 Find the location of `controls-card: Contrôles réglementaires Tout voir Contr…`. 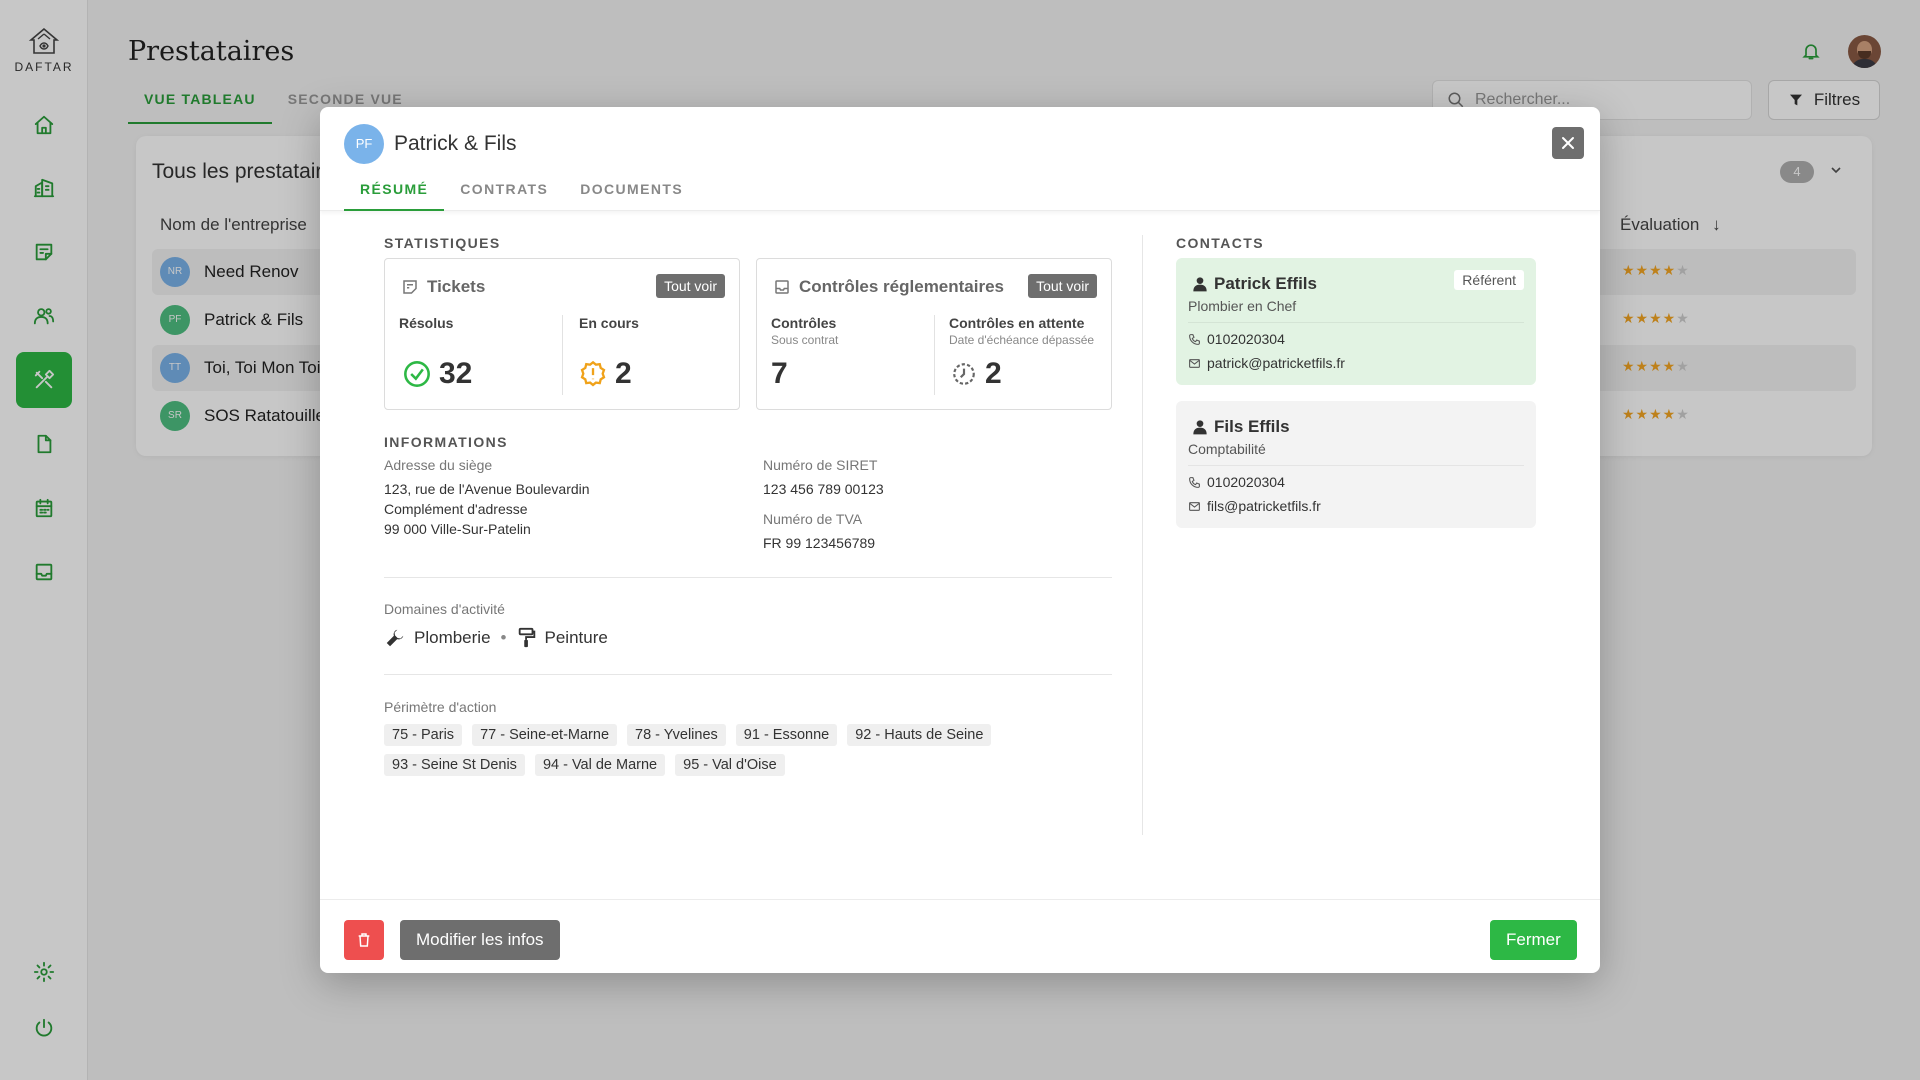

controls-card: Contrôles réglementaires Tout voir Contr… is located at coordinates (934, 334).